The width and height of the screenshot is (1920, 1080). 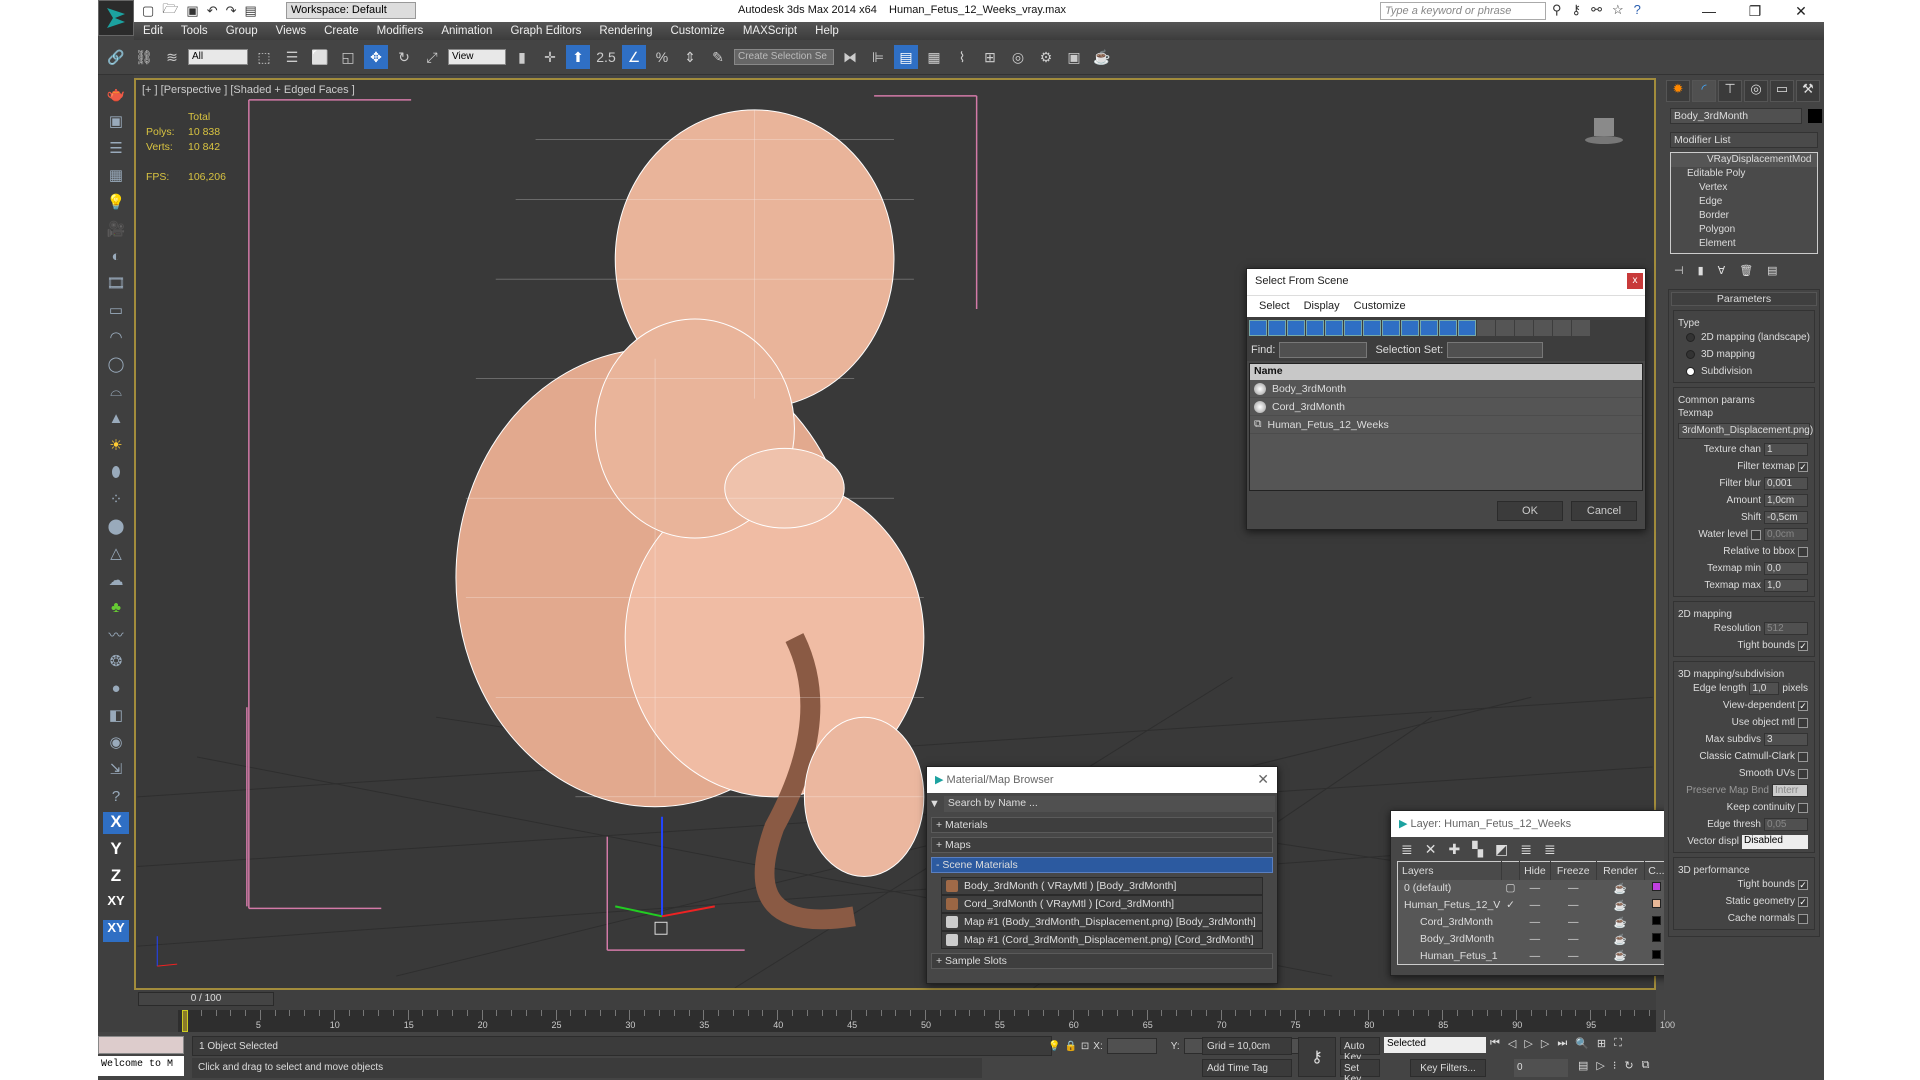 What do you see at coordinates (1746, 270) in the screenshot?
I see `remove-modifier-icon: 🗑` at bounding box center [1746, 270].